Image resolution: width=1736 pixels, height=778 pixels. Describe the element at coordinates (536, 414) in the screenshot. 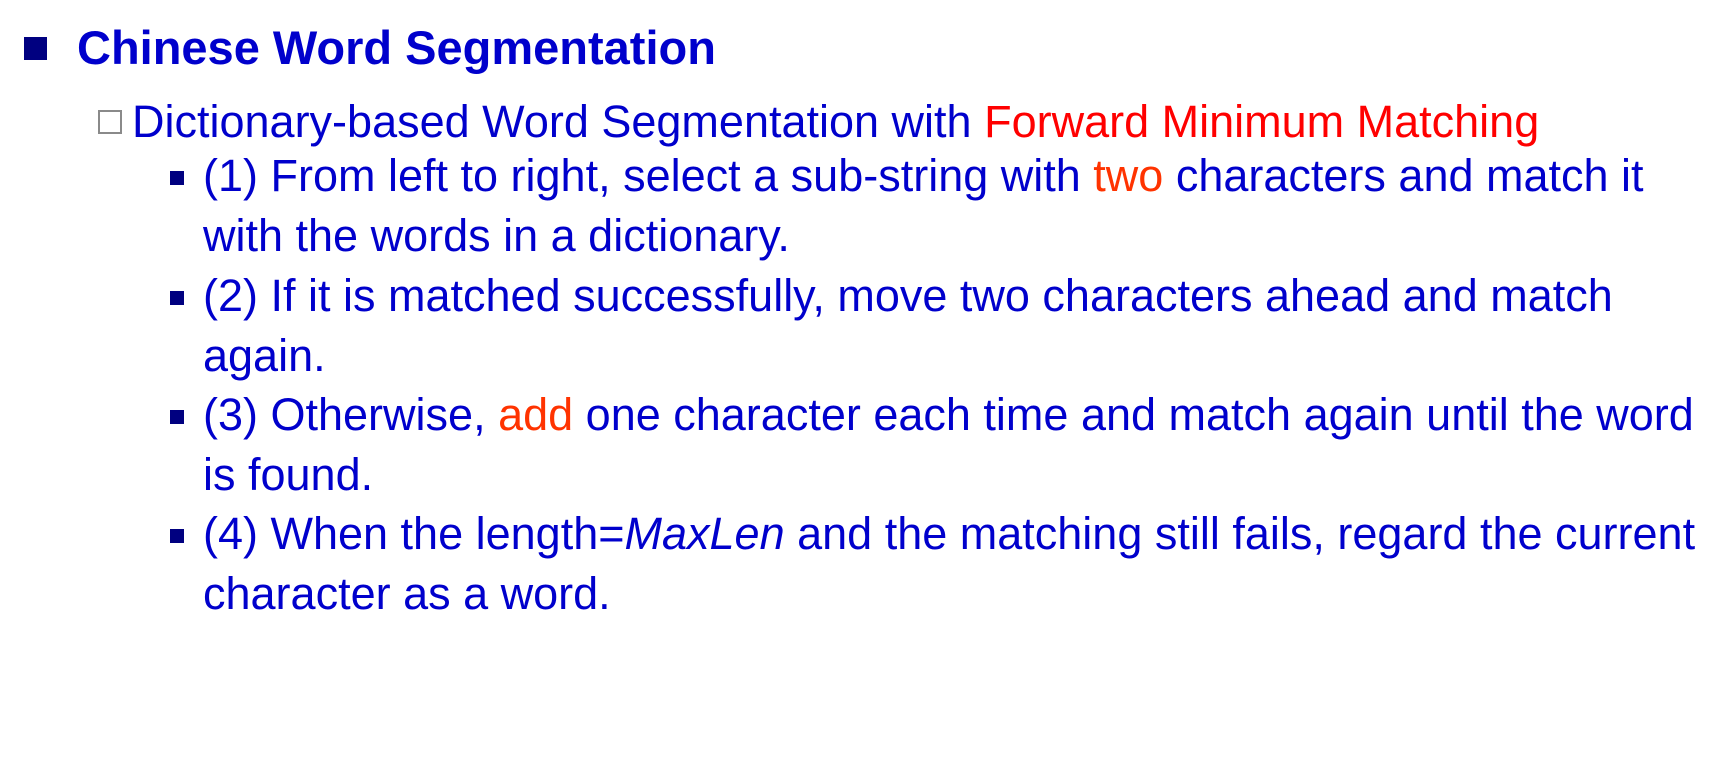

I see `step-3-highlight: add` at that location.